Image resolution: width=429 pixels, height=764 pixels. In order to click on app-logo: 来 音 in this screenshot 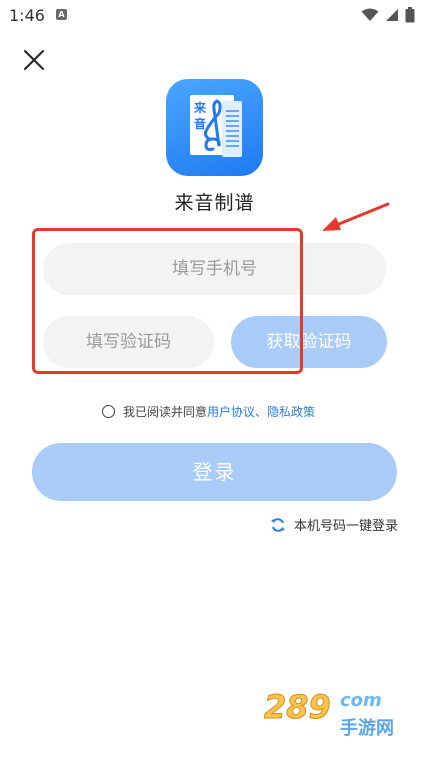, I will do `click(214, 127)`.